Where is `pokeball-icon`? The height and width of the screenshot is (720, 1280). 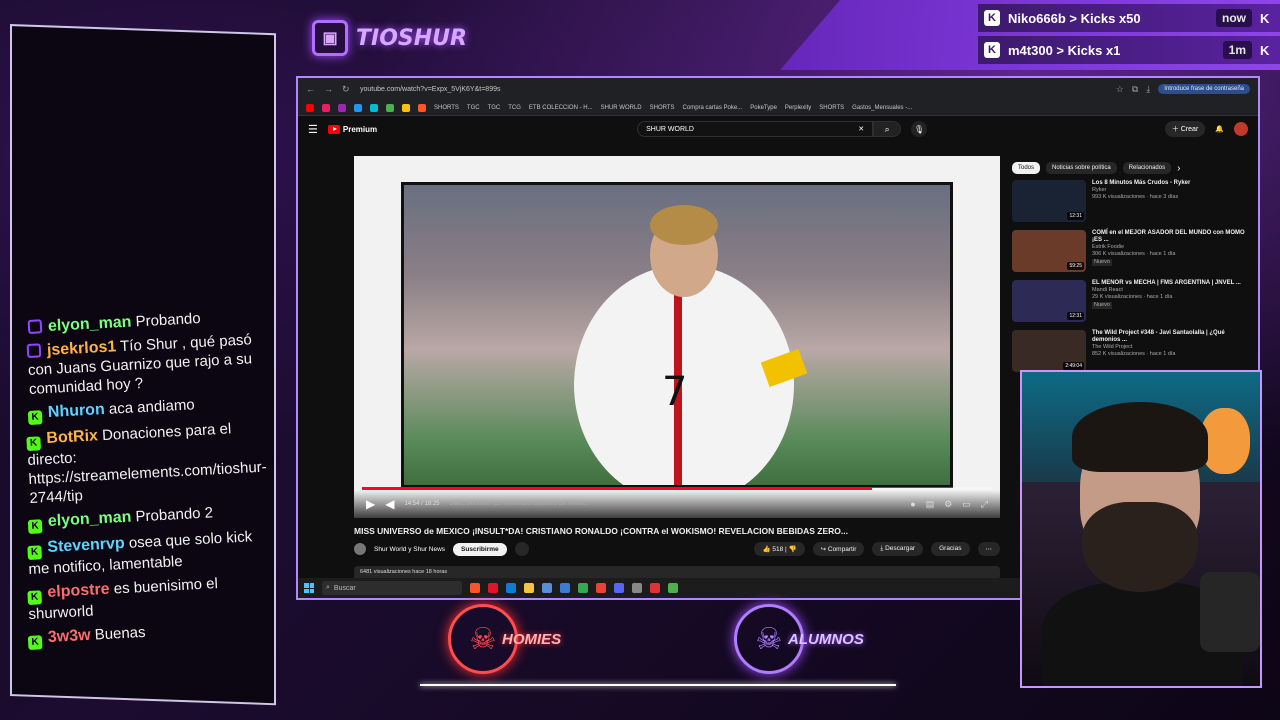 pokeball-icon is located at coordinates (655, 588).